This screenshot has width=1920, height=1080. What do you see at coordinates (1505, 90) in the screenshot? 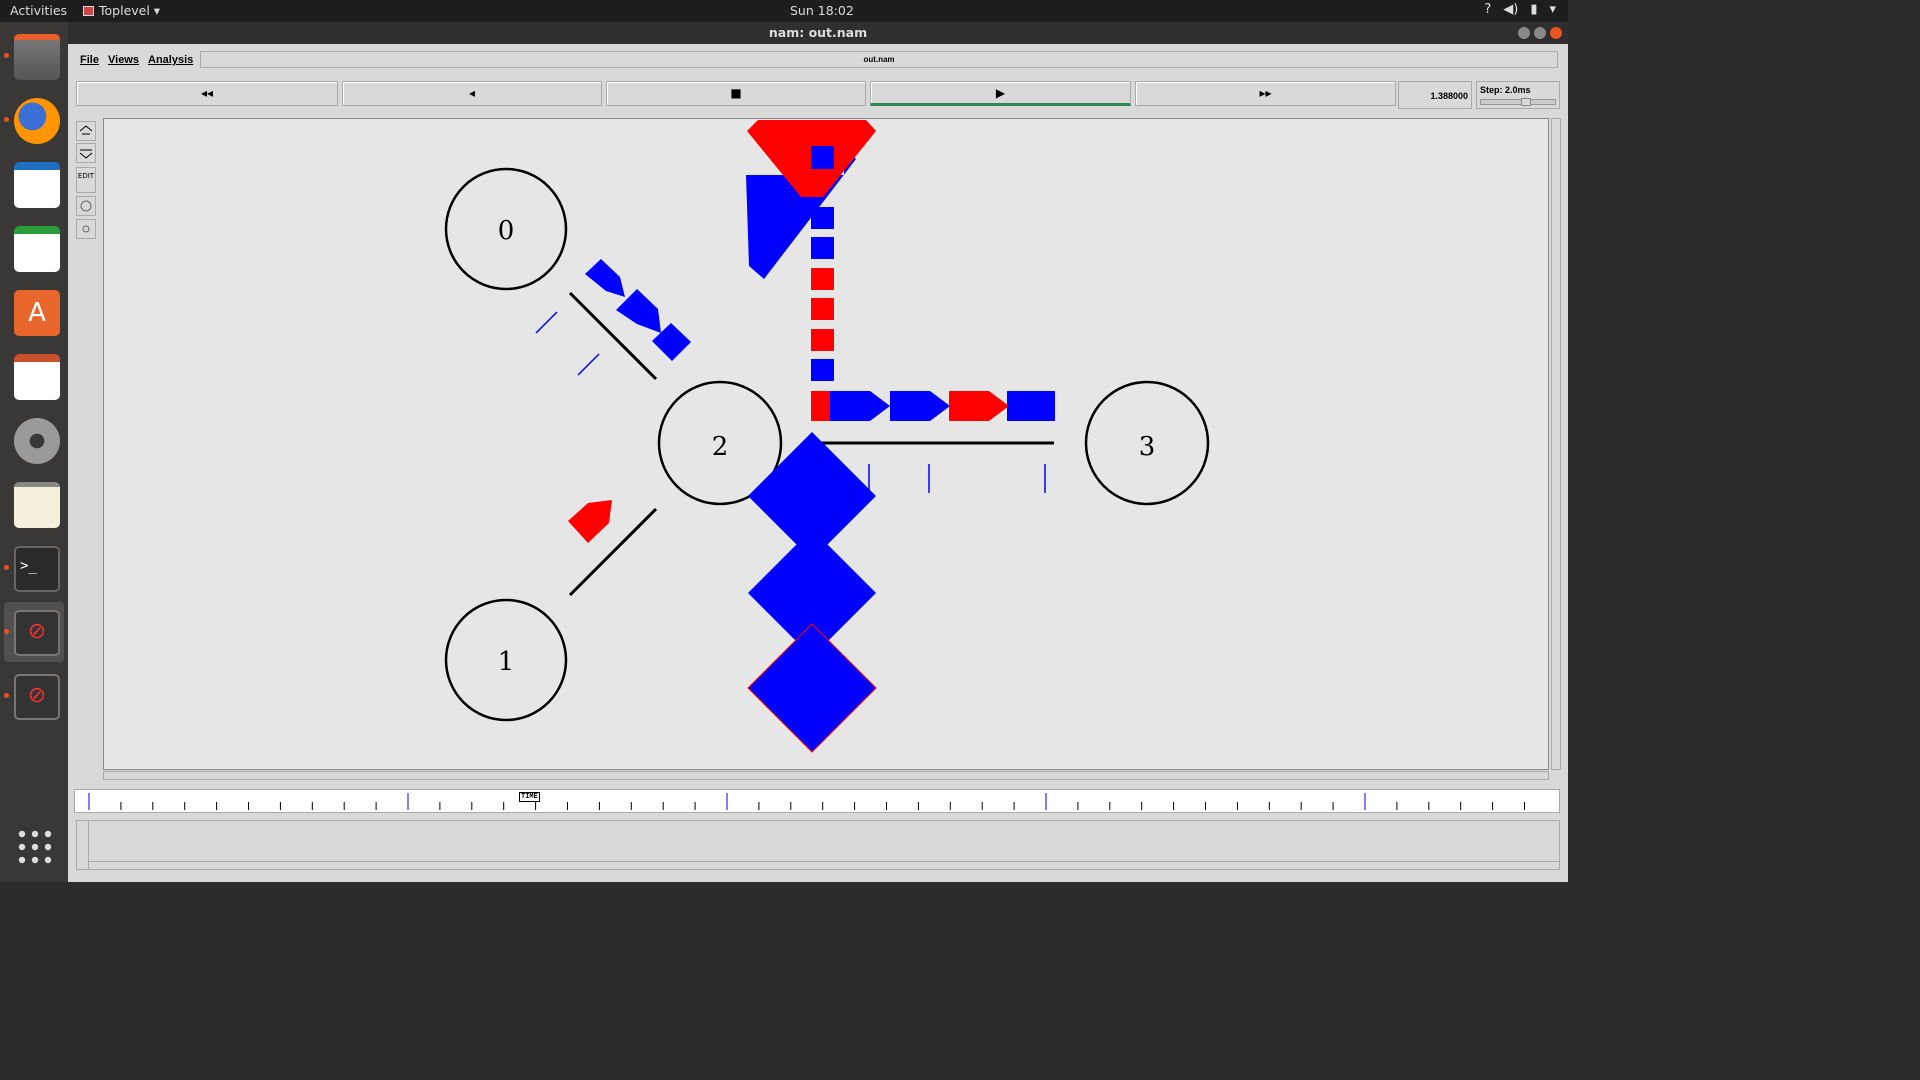
I see `step-label: Step: 2.0ms` at bounding box center [1505, 90].